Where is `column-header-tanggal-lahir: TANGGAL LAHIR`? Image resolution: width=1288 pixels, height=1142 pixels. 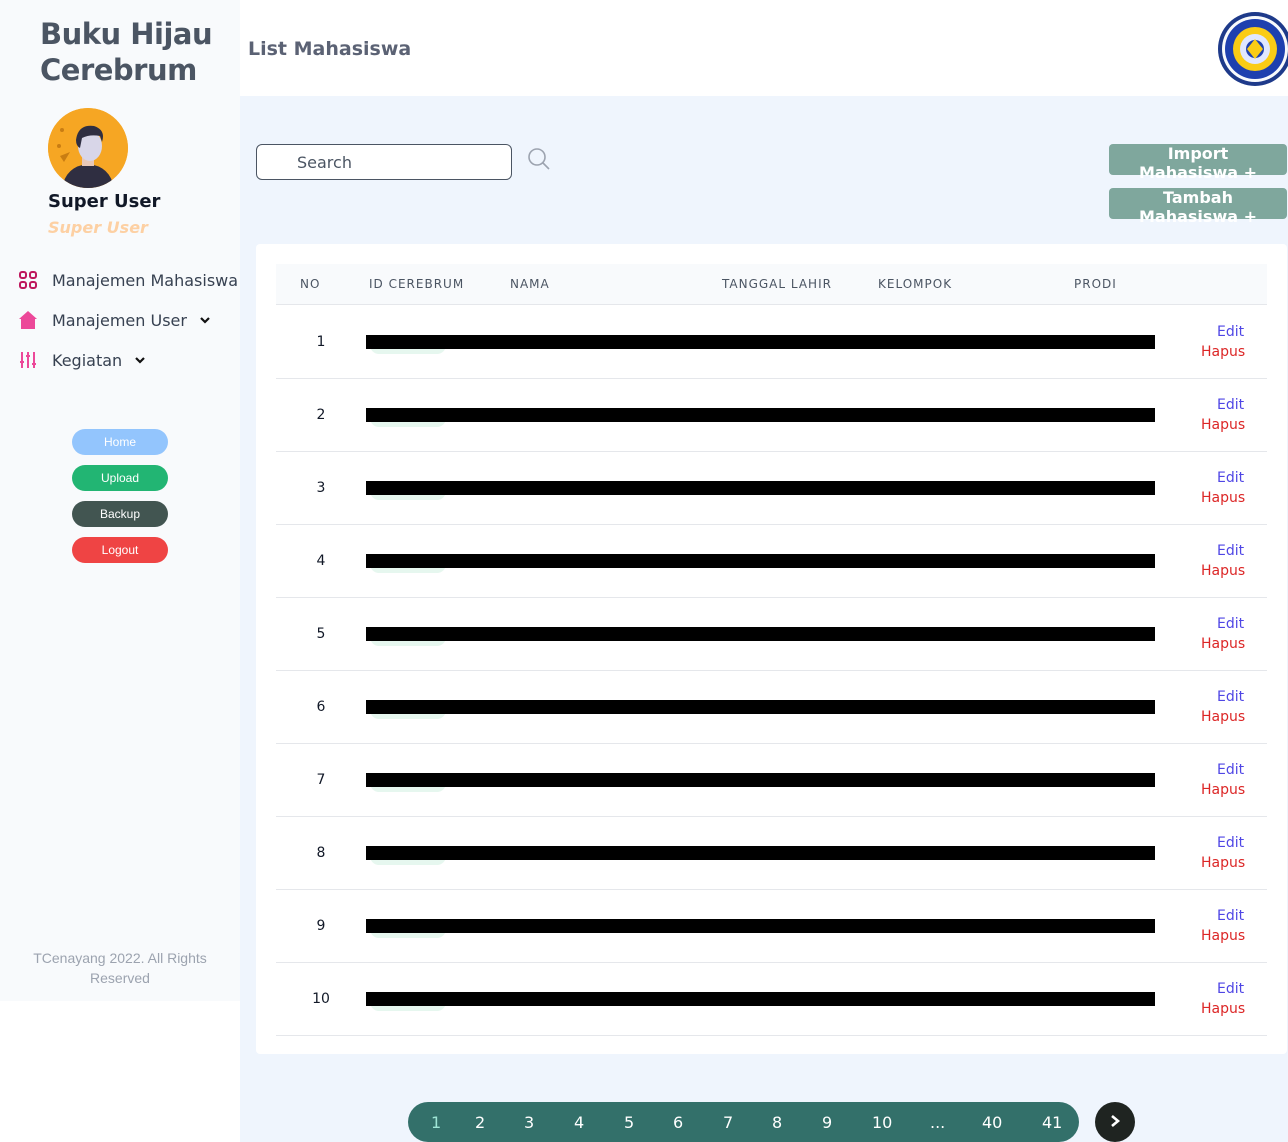
column-header-tanggal-lahir: TANGGAL LAHIR is located at coordinates (777, 284).